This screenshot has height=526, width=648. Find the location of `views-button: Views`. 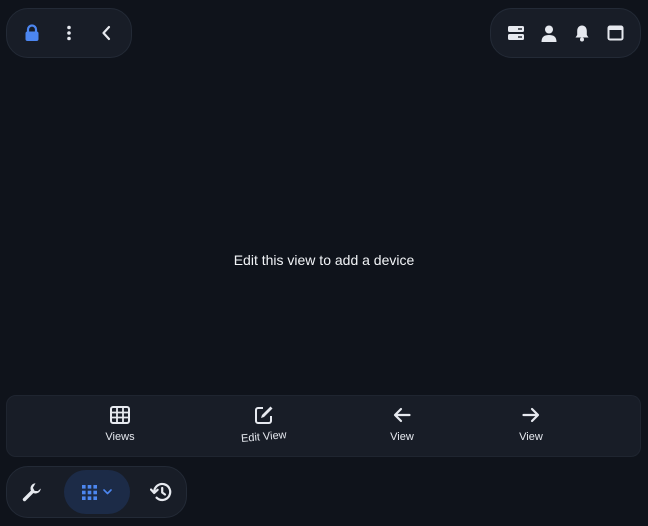

views-button: Views is located at coordinates (120, 427).